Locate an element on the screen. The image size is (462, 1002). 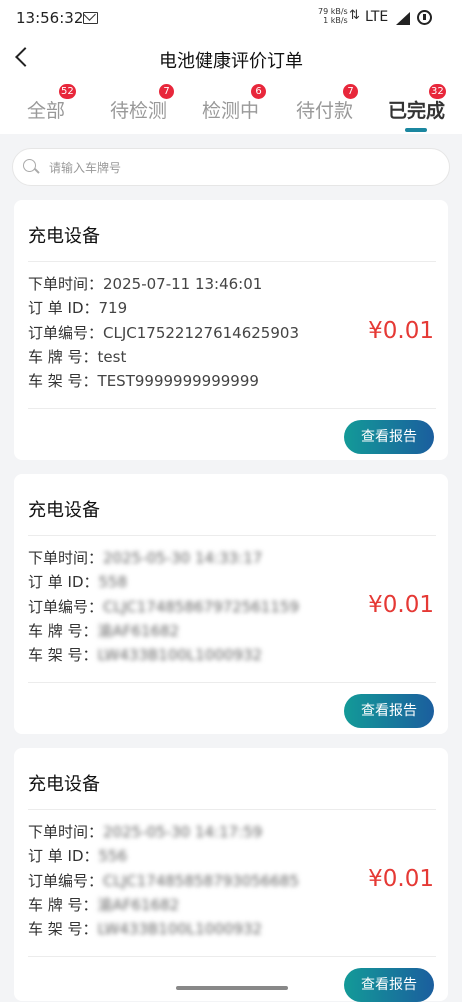
order-time-row: 下单时间：2025-07-11 13:46:01 is located at coordinates (145, 283).